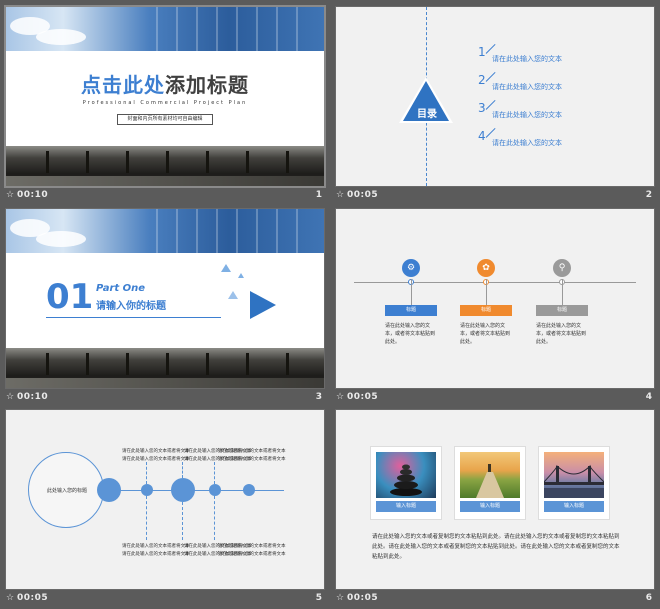 Image resolution: width=660 pixels, height=609 pixels. I want to click on slide-meta: ☆ 00:10 1, so click(165, 197).